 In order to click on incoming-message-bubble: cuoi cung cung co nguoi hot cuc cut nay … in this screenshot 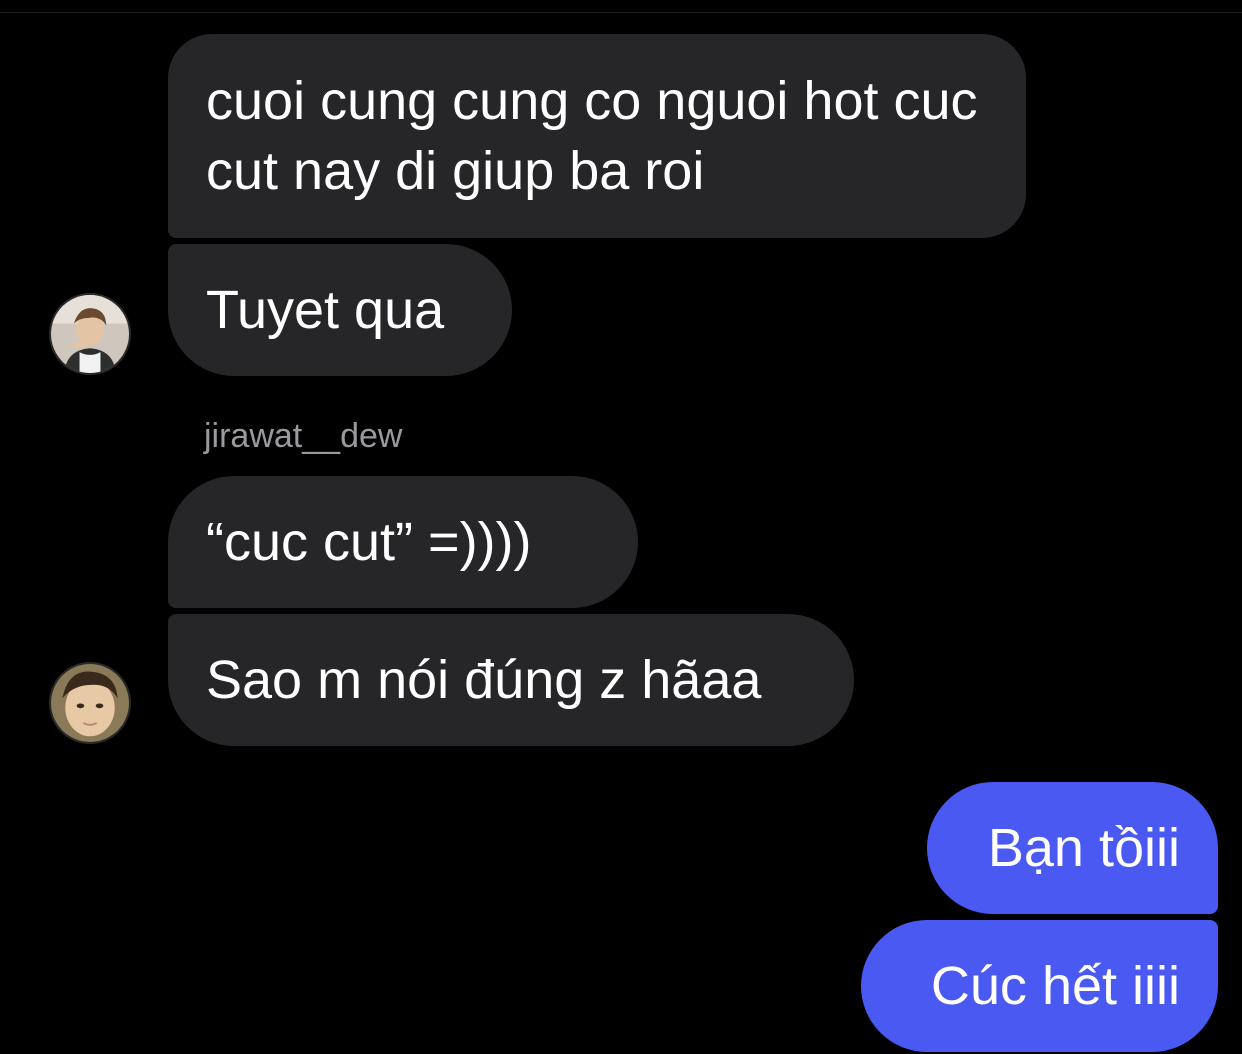, I will do `click(597, 136)`.